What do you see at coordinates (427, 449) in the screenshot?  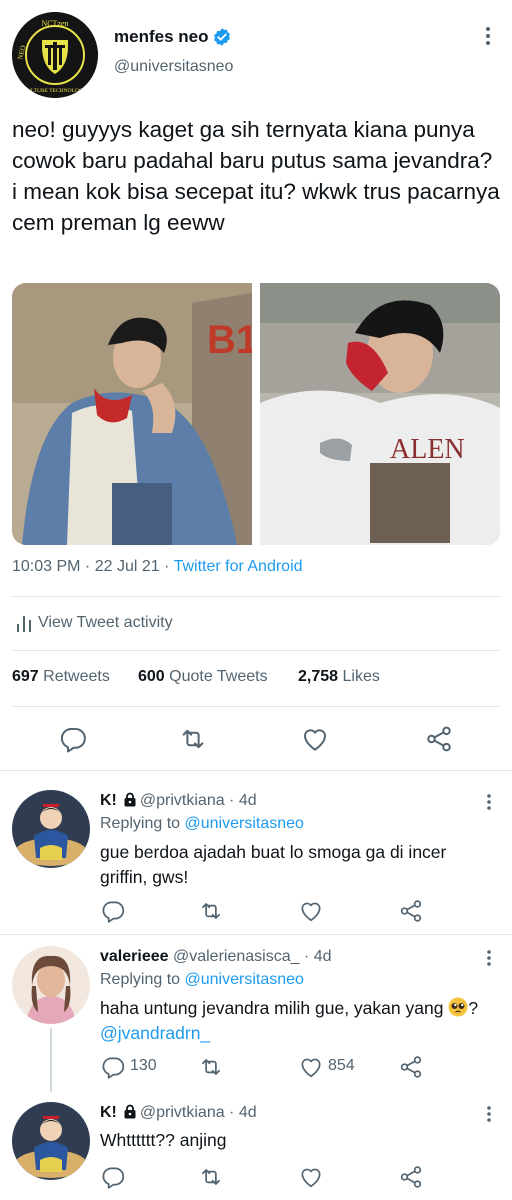 I see `svg-text: ALEN` at bounding box center [427, 449].